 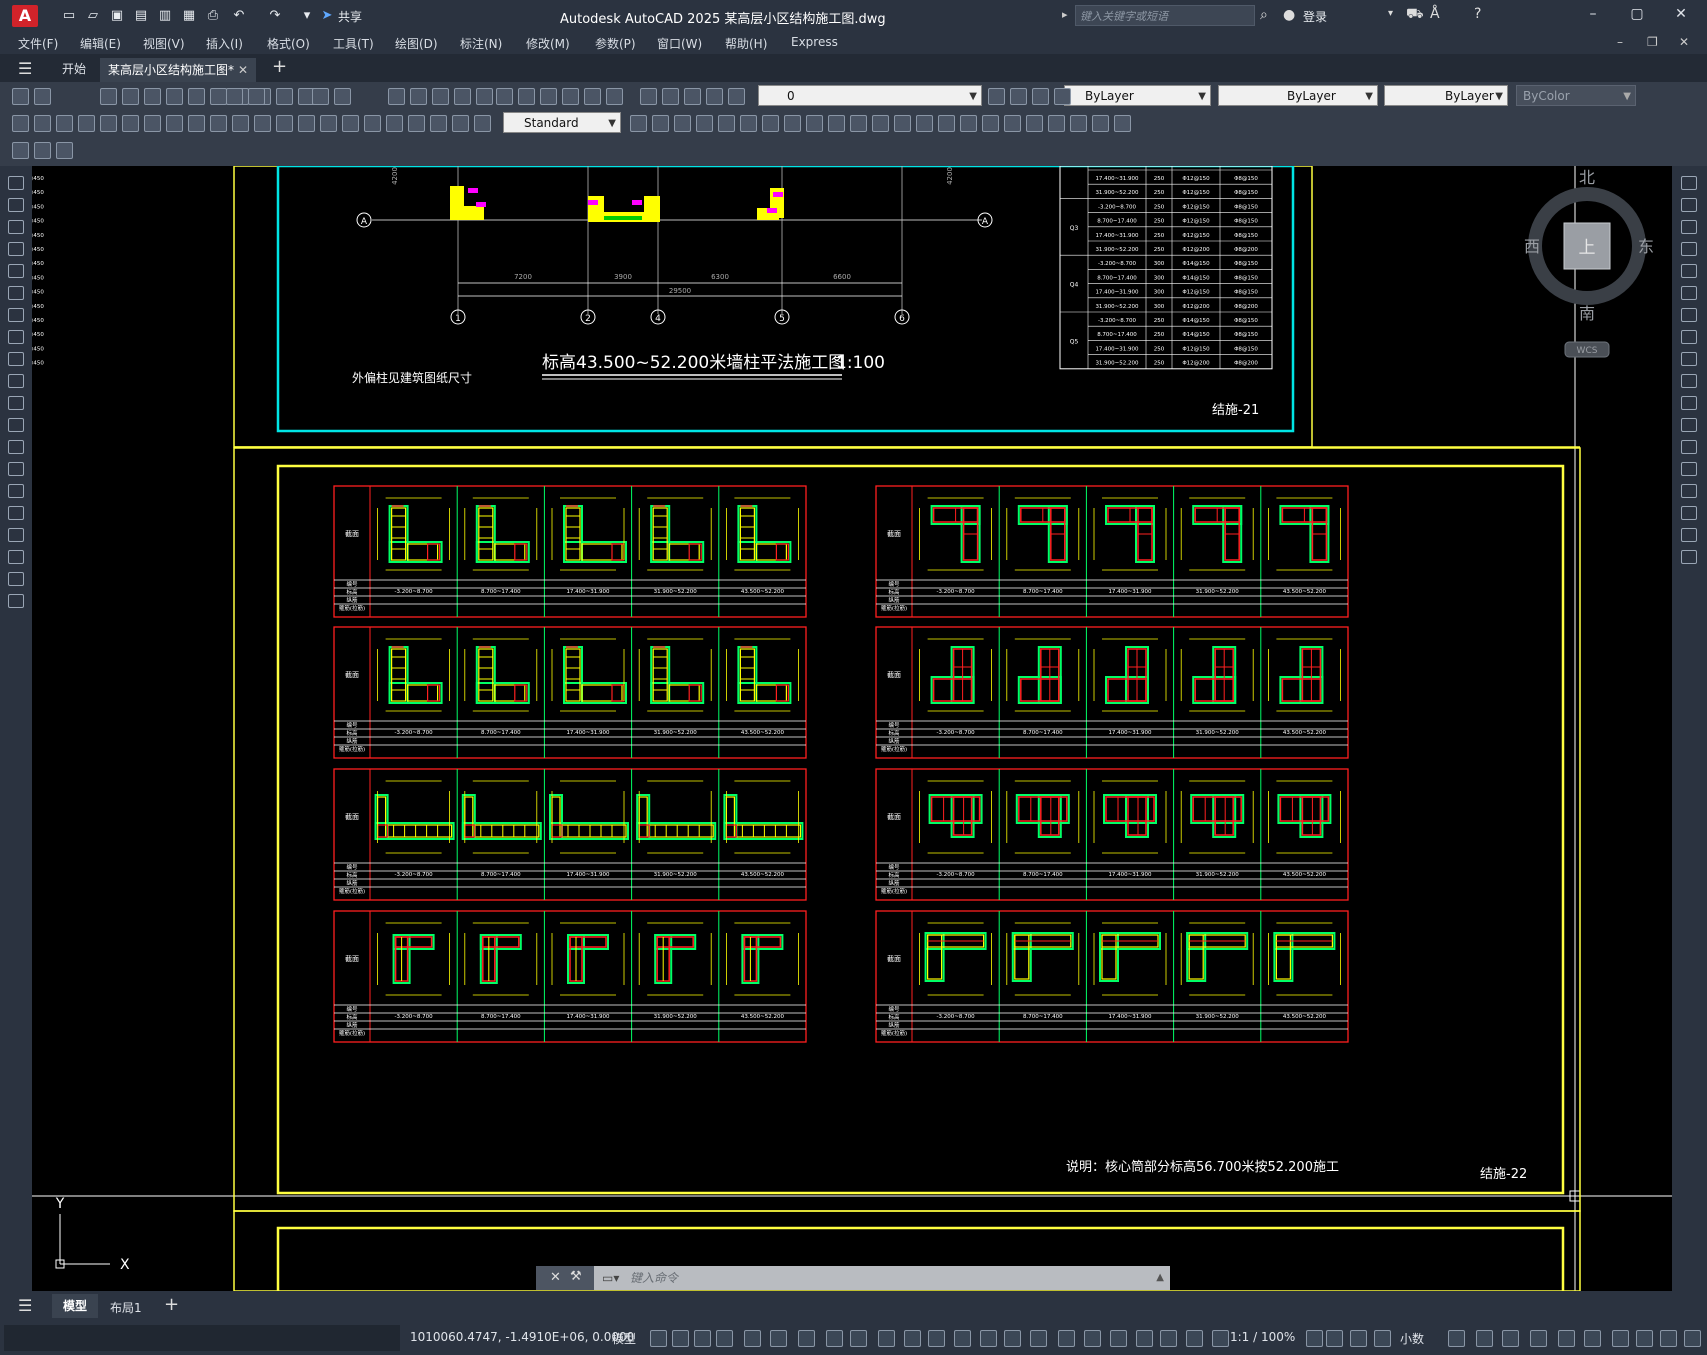 What do you see at coordinates (1315, 16) in the screenshot?
I see `login-label: 登录` at bounding box center [1315, 16].